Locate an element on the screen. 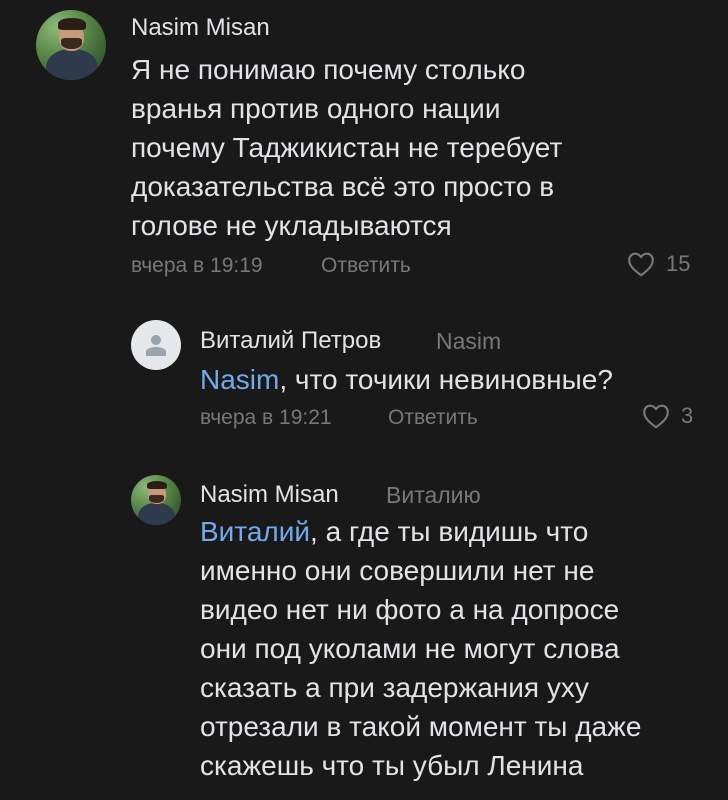 The width and height of the screenshot is (728, 800). comment-timestamp: вчера в 19:21 is located at coordinates (266, 417).